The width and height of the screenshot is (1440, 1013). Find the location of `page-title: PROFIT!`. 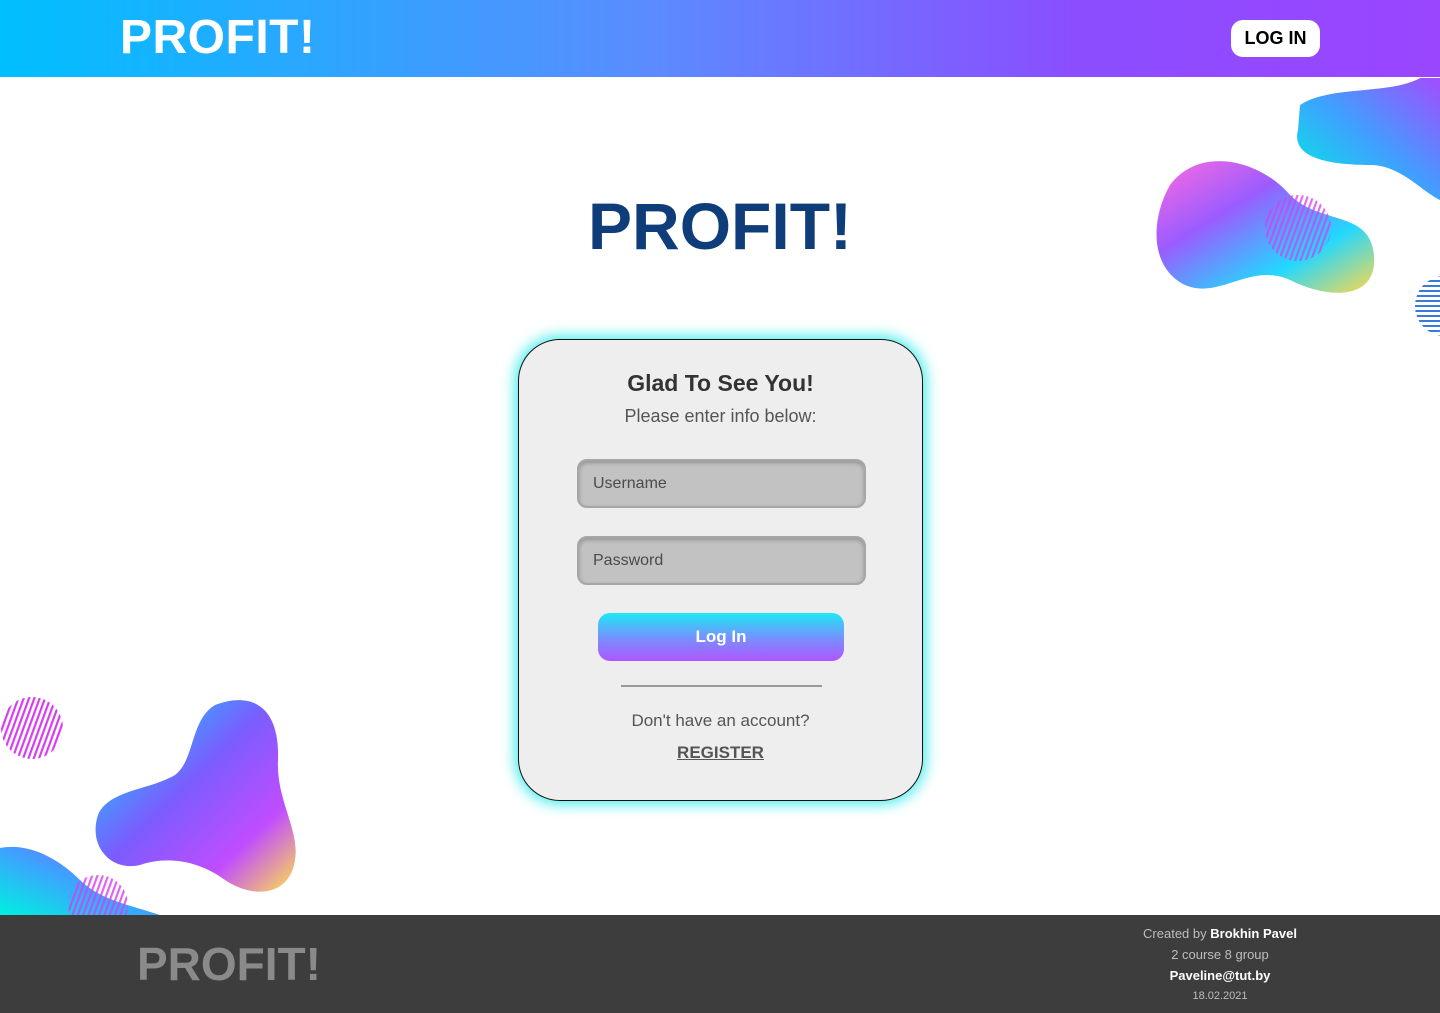

page-title: PROFIT! is located at coordinates (720, 226).